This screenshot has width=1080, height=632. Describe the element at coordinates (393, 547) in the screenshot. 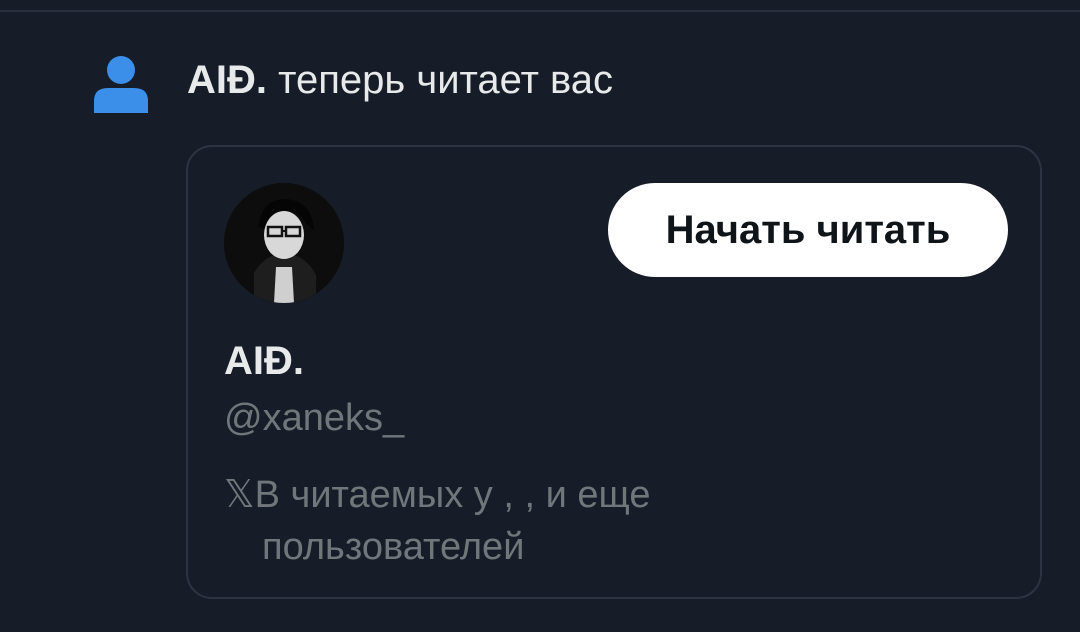

I see `followed-by-line2: пользователей` at that location.